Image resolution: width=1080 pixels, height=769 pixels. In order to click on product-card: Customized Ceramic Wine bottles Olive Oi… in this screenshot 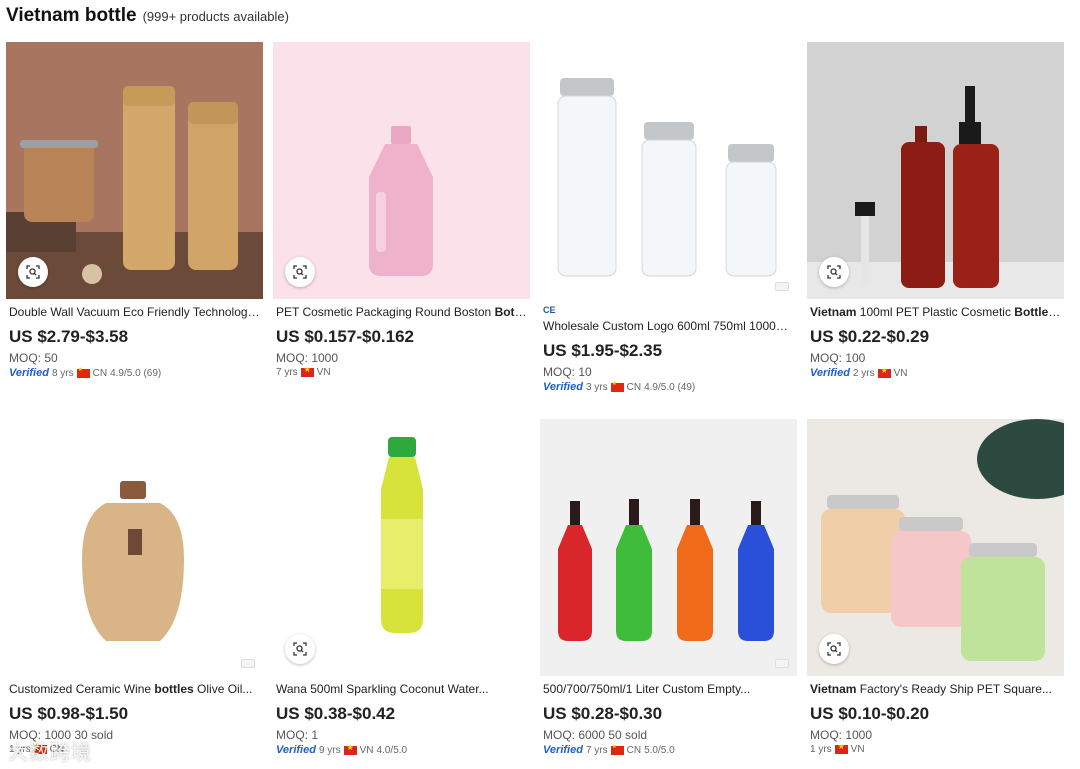, I will do `click(134, 594)`.